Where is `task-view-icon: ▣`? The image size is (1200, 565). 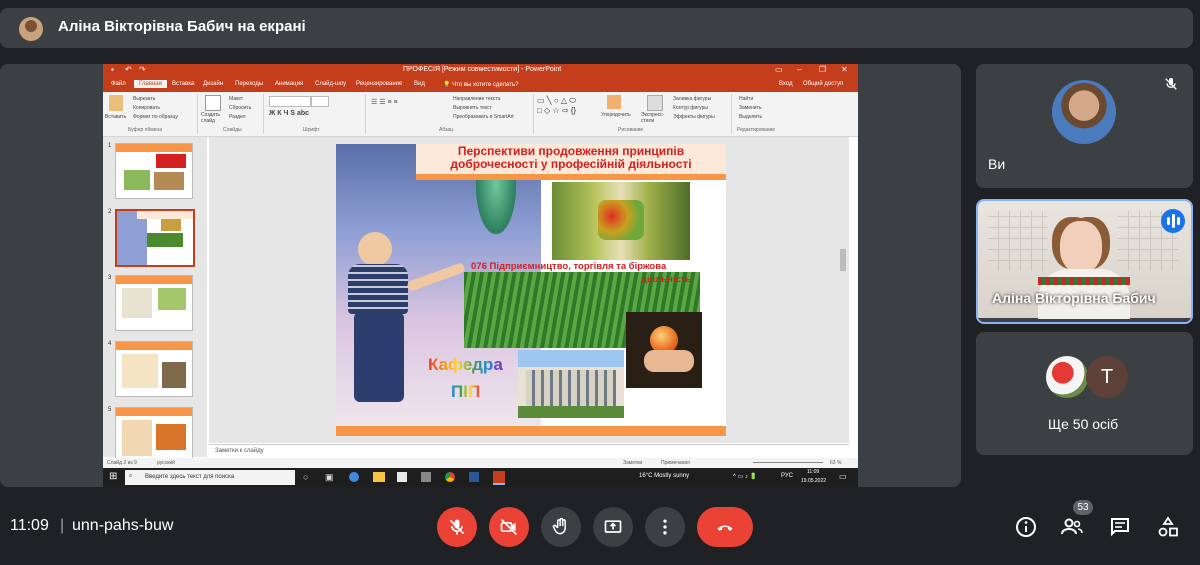 task-view-icon: ▣ is located at coordinates (329, 477).